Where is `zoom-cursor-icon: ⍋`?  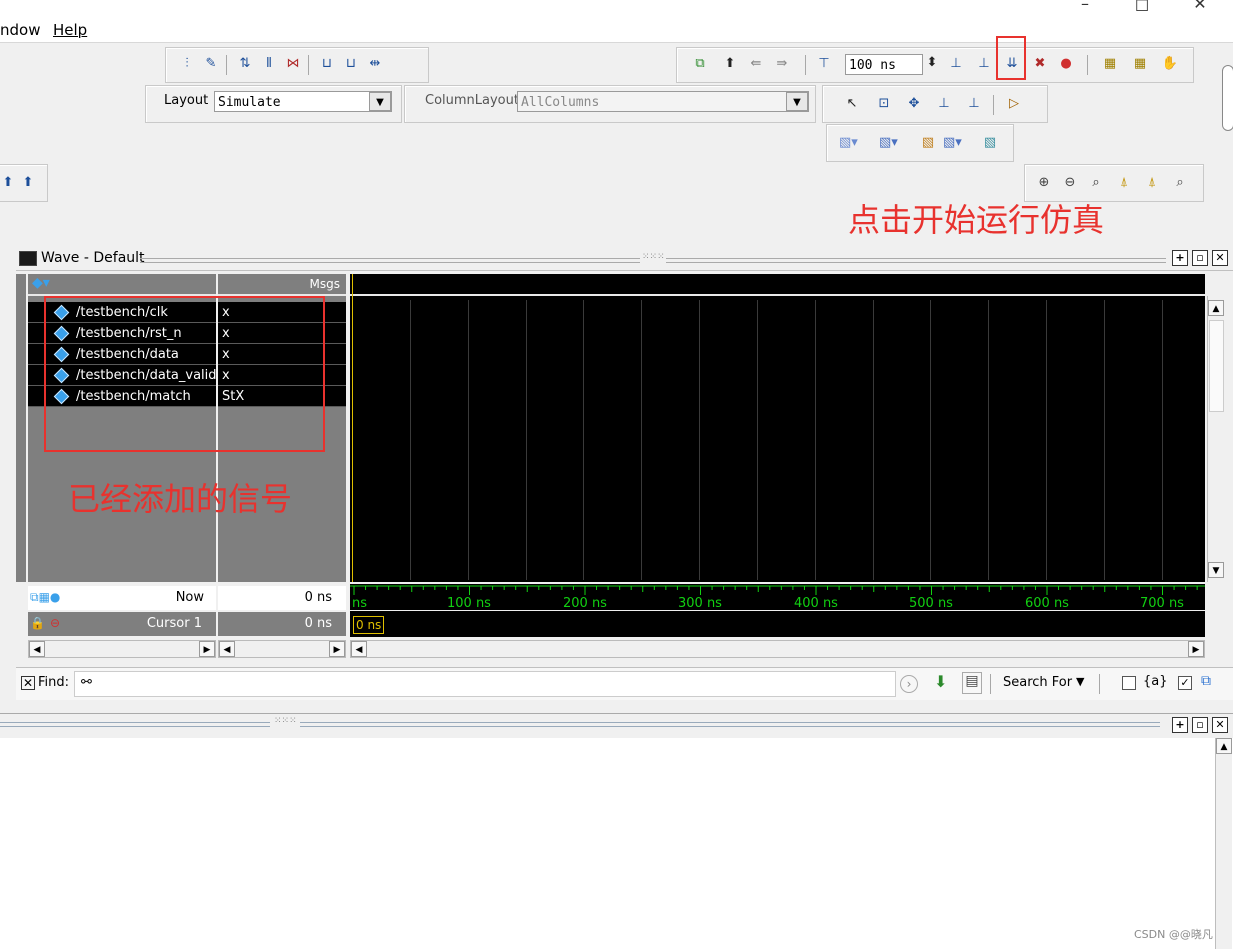 zoom-cursor-icon: ⍋ is located at coordinates (1124, 183).